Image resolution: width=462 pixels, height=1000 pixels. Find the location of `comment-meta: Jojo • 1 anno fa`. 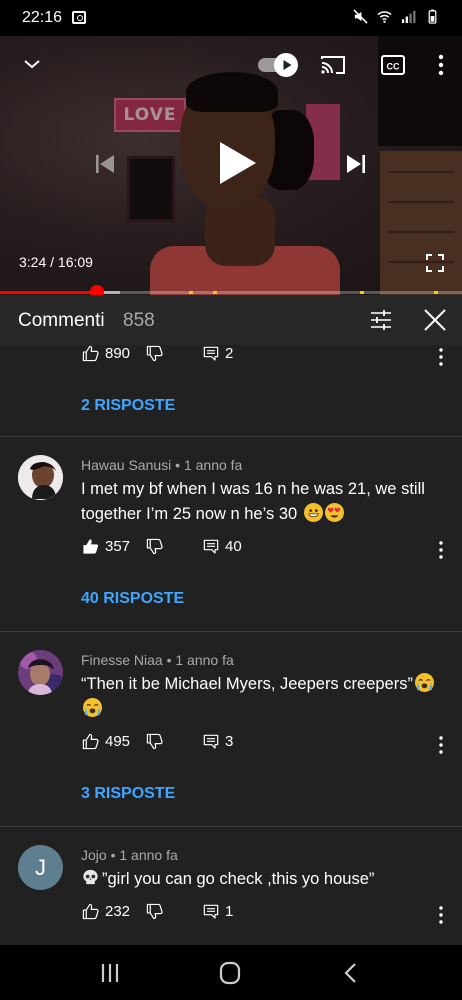

comment-meta: Jojo • 1 anno fa is located at coordinates (129, 855).